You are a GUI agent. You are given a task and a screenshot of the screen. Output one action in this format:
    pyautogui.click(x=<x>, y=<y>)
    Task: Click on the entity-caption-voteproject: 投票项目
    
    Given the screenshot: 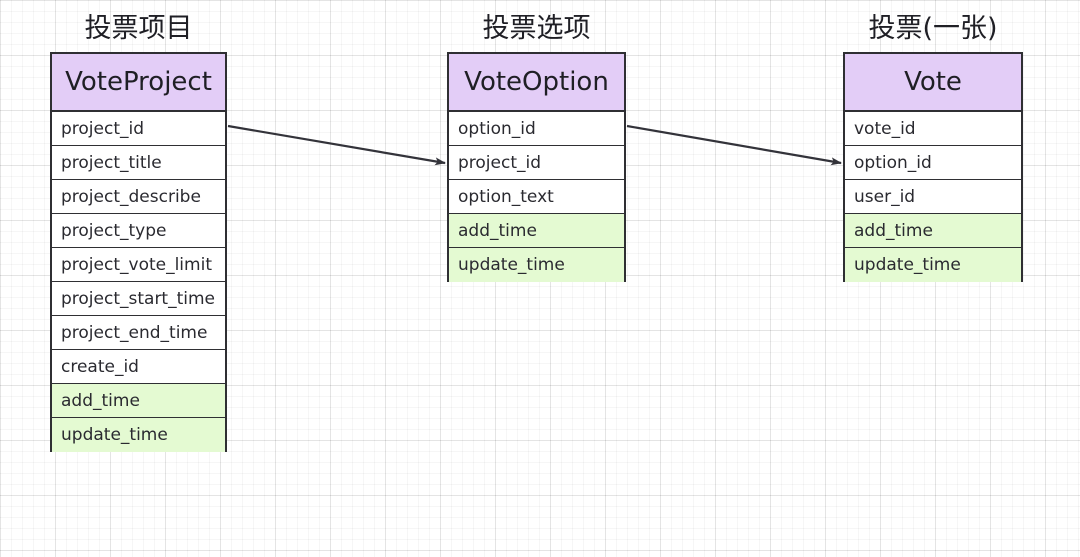 What is the action you would take?
    pyautogui.click(x=138, y=28)
    